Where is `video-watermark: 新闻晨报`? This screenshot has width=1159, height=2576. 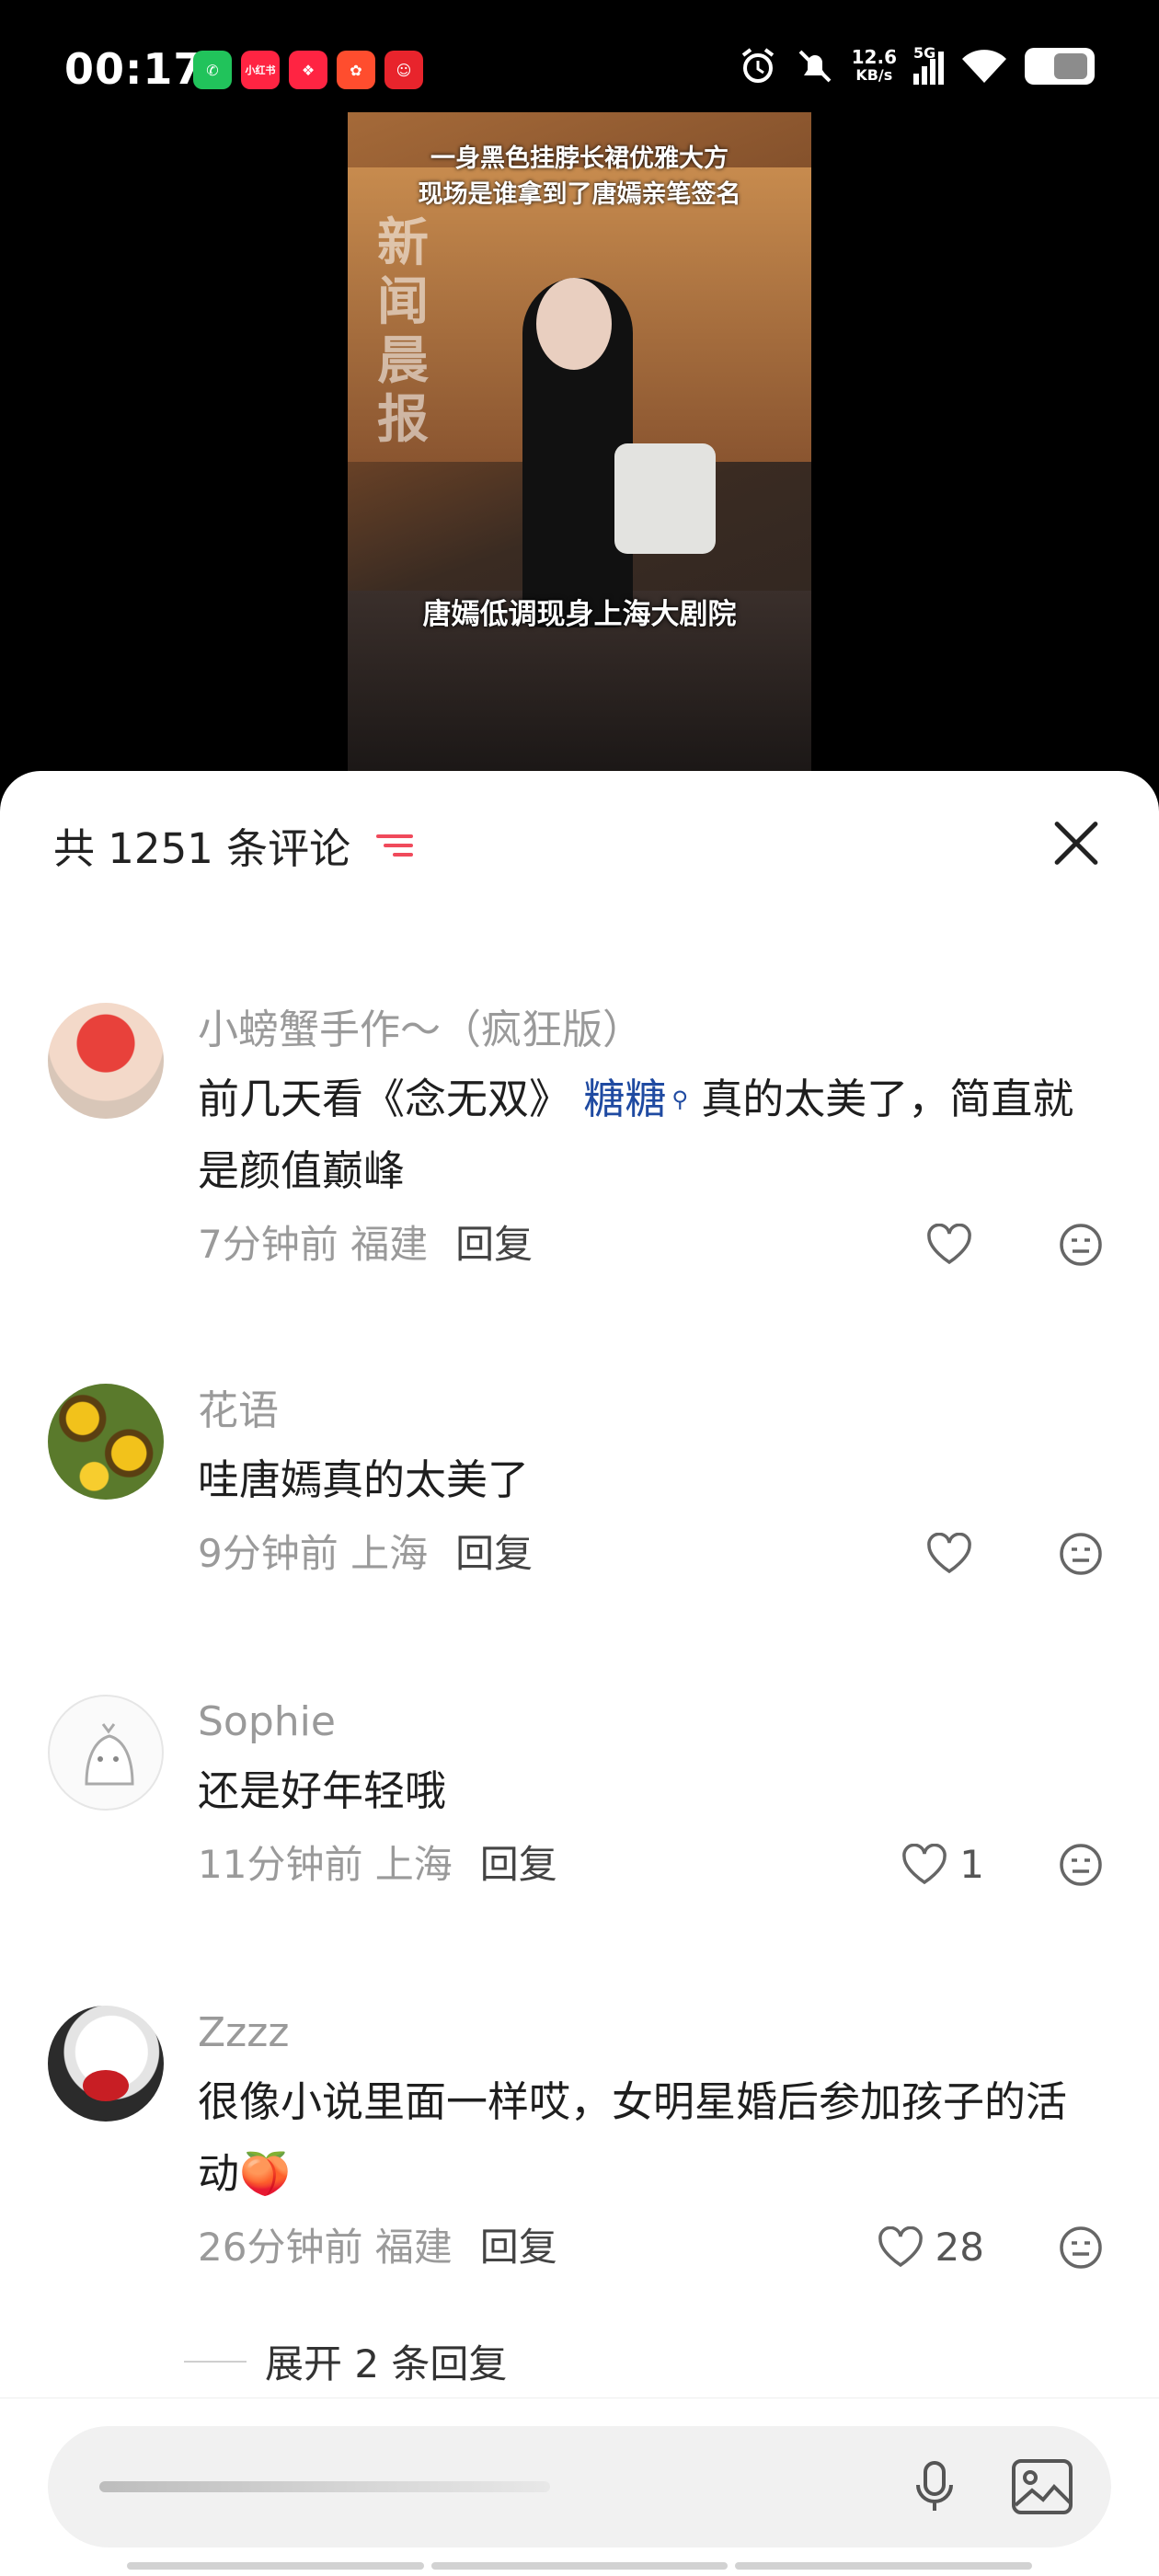 video-watermark: 新闻晨报 is located at coordinates (403, 331).